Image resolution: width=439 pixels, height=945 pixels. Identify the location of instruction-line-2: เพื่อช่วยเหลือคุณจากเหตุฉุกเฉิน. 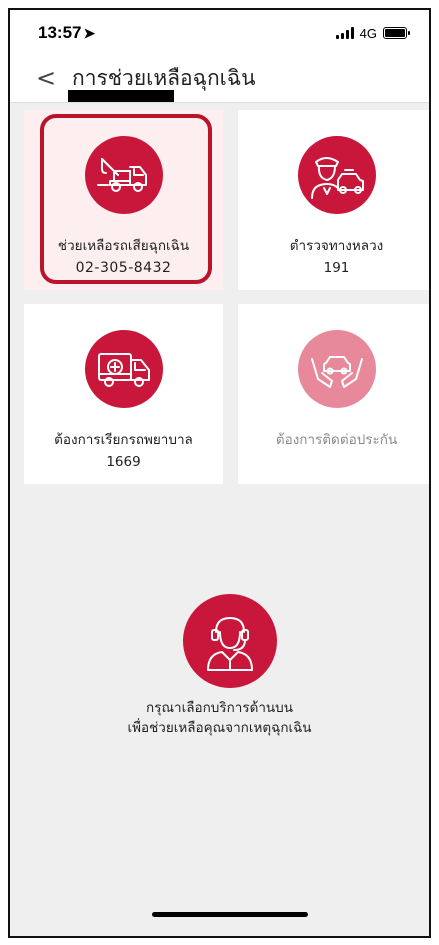
(219, 728).